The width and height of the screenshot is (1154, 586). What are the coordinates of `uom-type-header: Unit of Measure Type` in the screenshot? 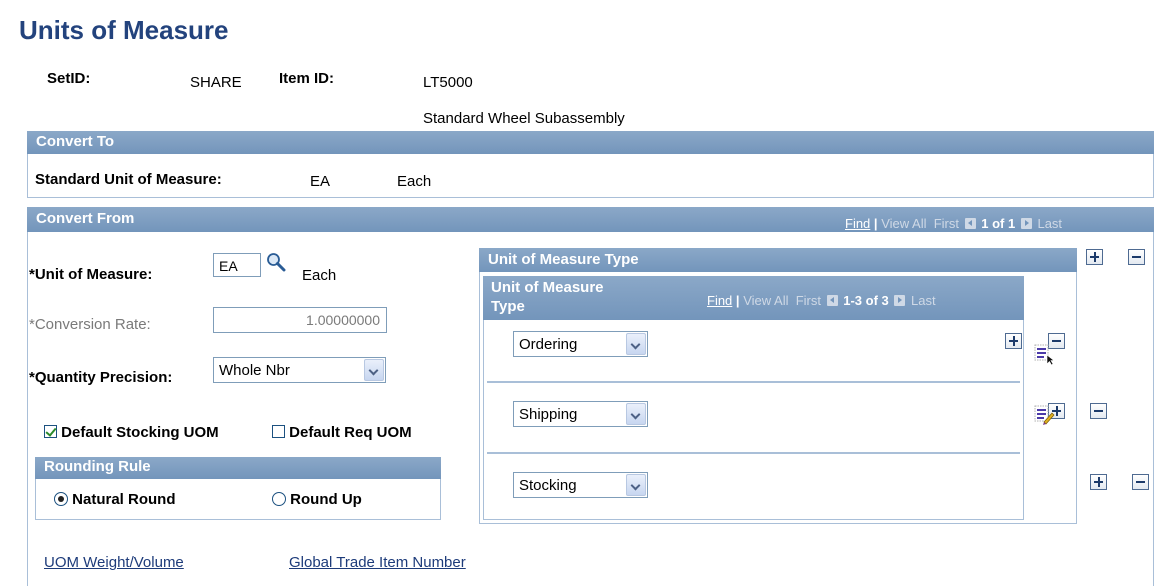 It's located at (778, 260).